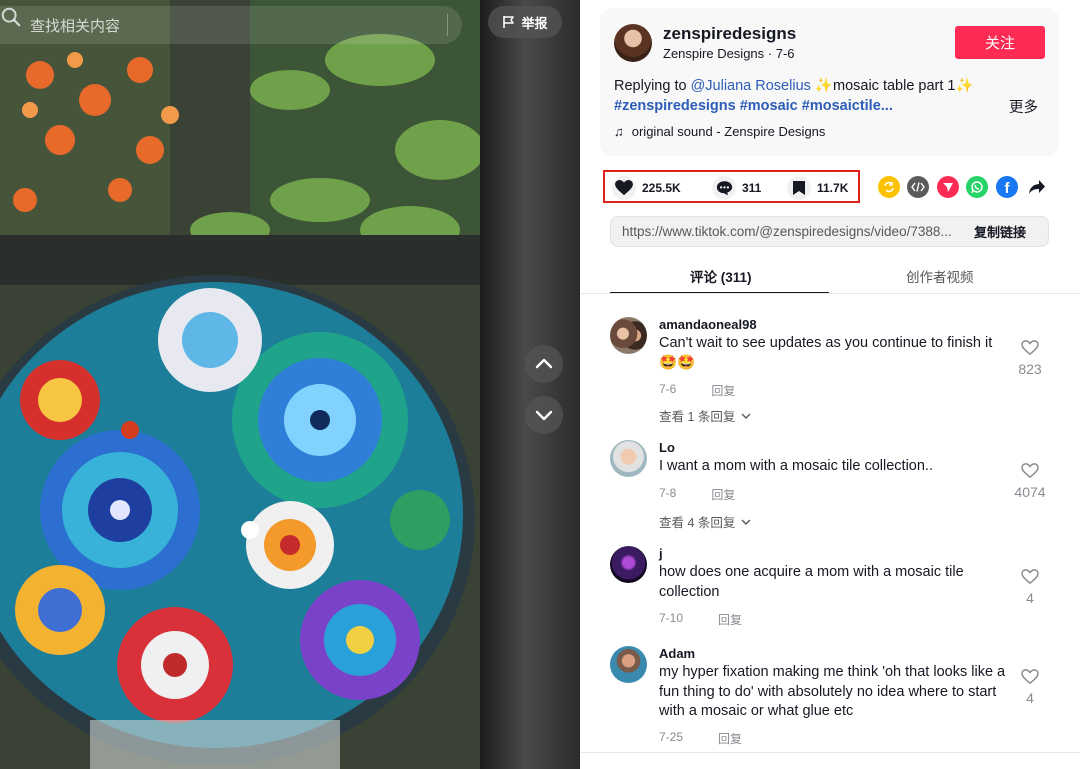 This screenshot has height=769, width=1080. Describe the element at coordinates (833, 188) in the screenshot. I see `save-count: 11.7K` at that location.